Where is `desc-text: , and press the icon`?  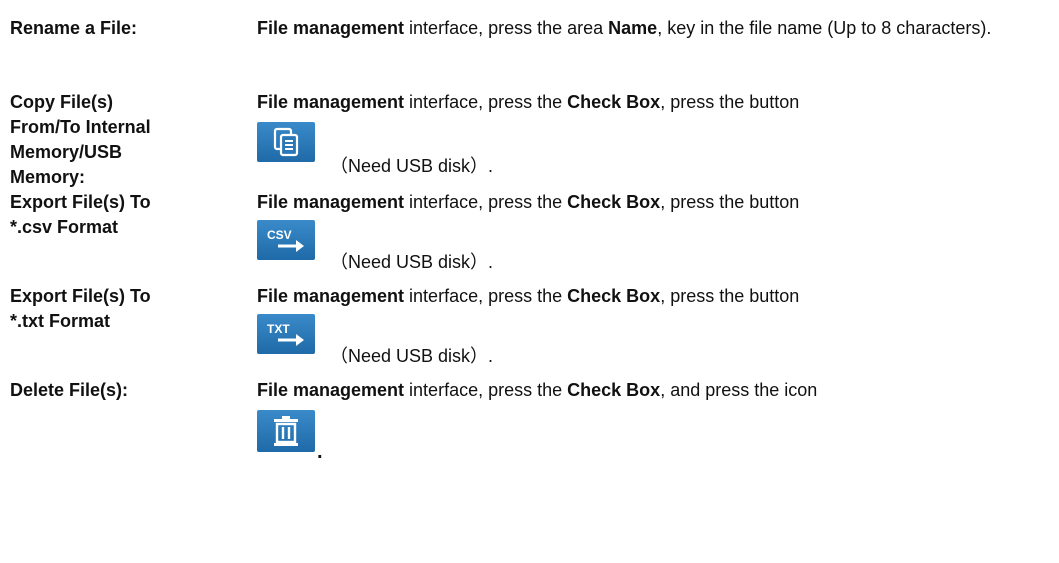 desc-text: , and press the icon is located at coordinates (739, 390).